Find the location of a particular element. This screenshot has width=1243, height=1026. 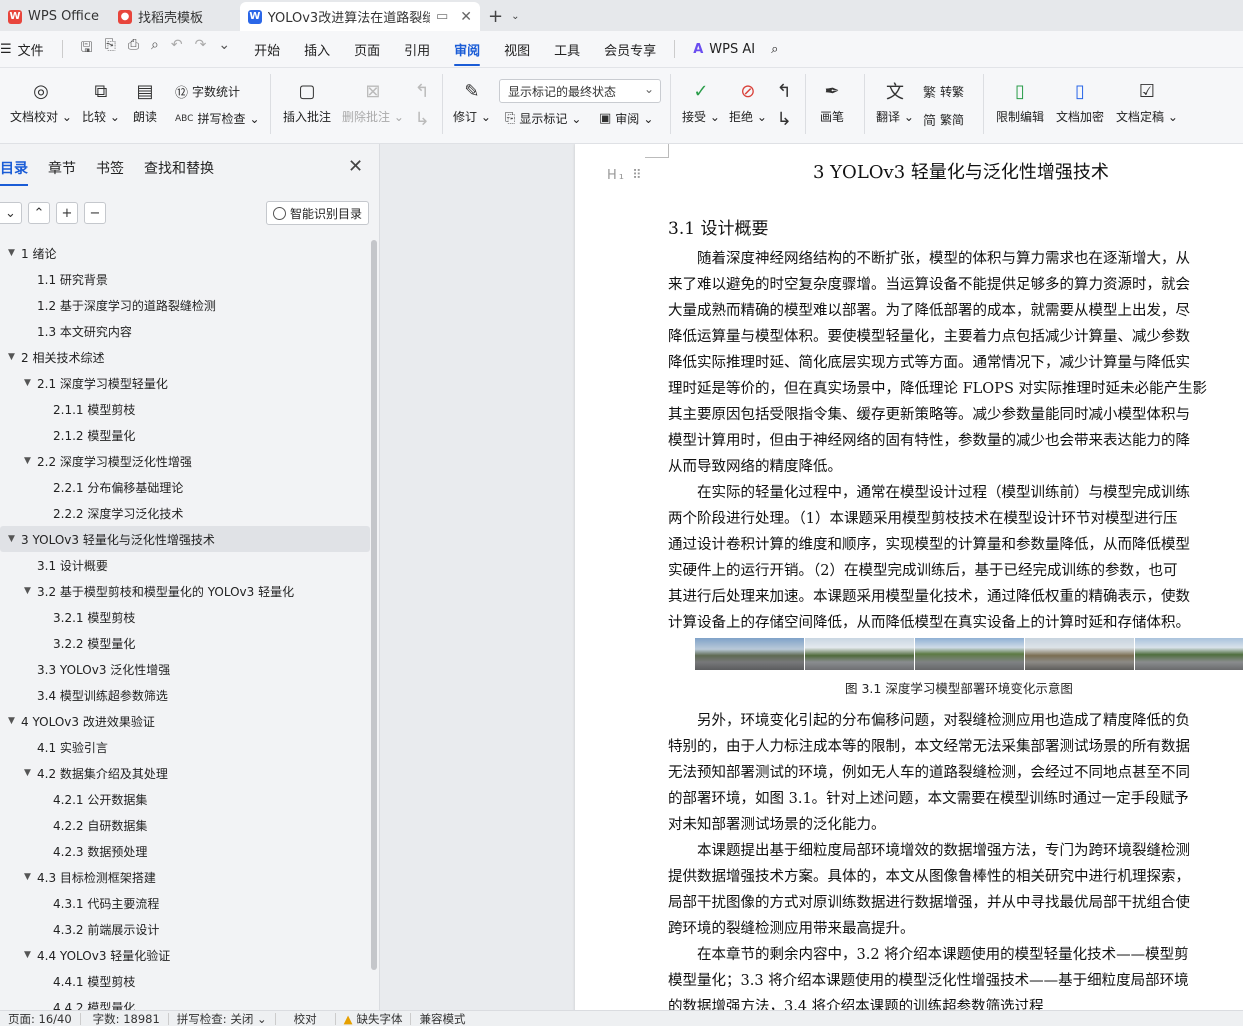

prev-comment-button: ↰ is located at coordinates (422, 93).